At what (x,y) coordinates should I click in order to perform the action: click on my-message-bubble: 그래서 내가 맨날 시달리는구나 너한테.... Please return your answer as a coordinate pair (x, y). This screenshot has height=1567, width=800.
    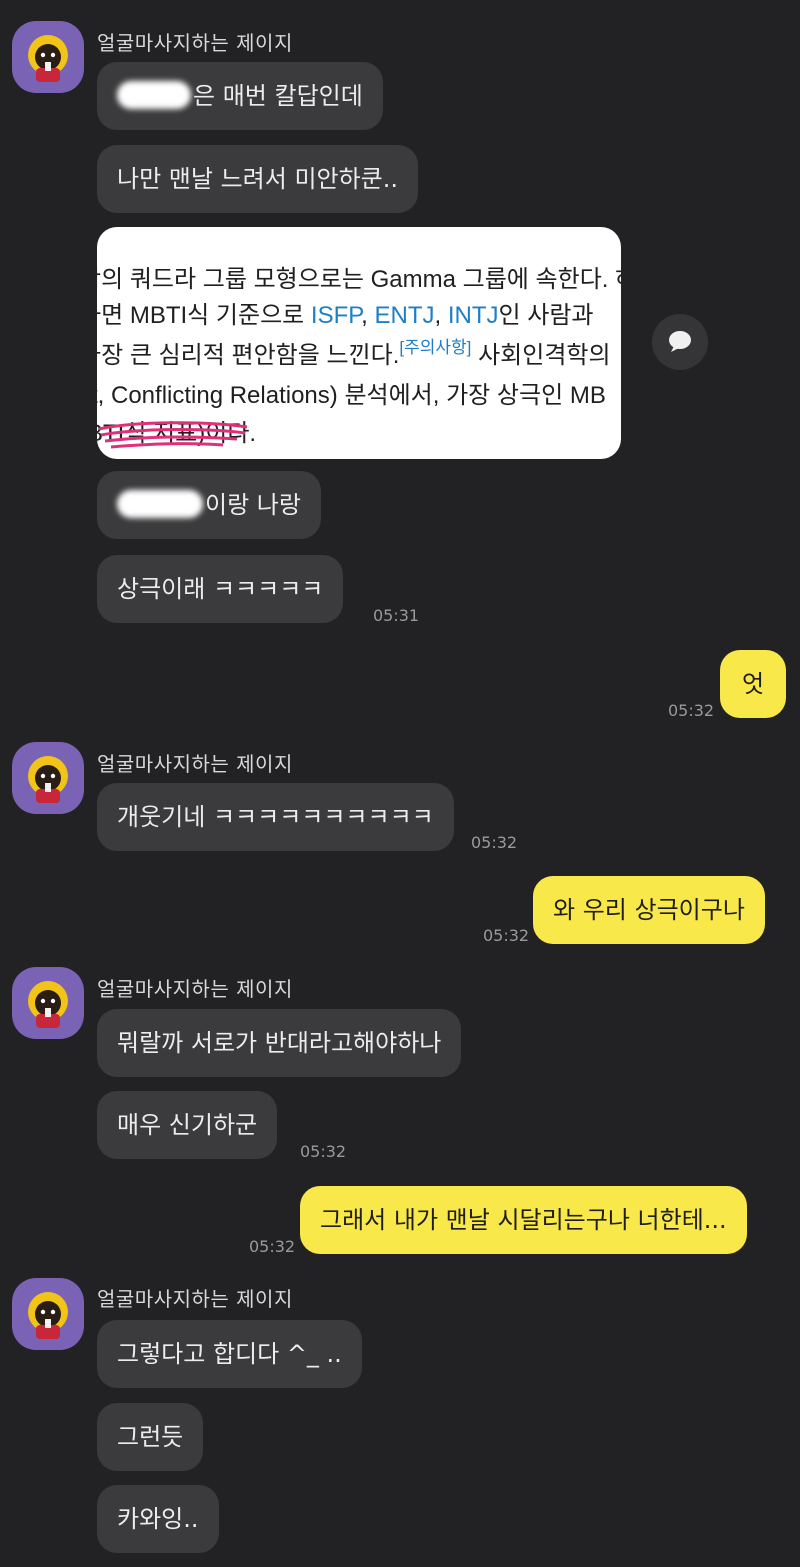
    Looking at the image, I should click on (523, 1220).